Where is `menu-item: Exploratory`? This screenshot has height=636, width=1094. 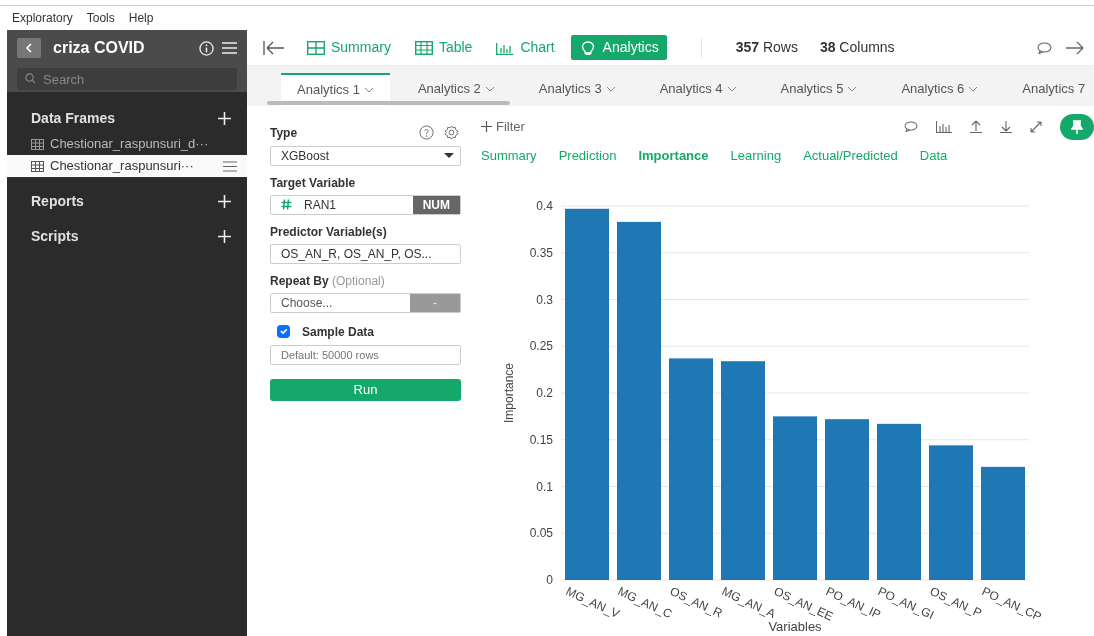 menu-item: Exploratory is located at coordinates (42, 18).